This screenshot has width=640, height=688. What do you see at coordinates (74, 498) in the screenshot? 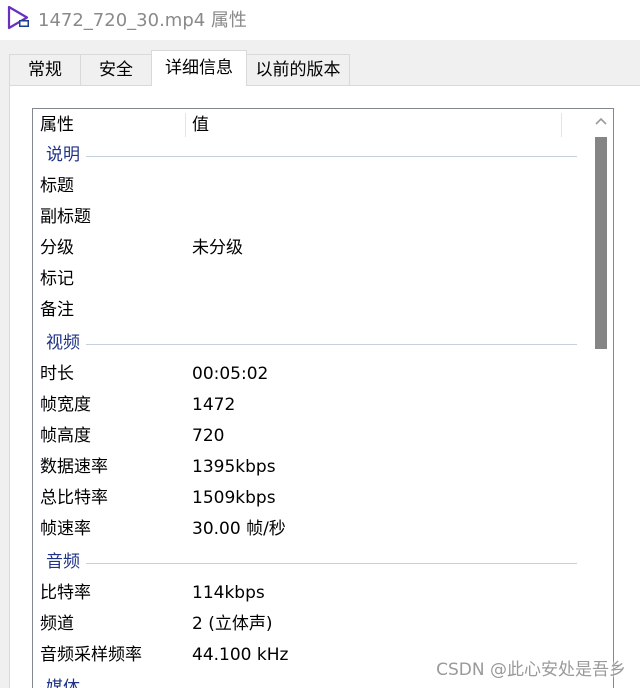
I see `property-name: 总比特率` at bounding box center [74, 498].